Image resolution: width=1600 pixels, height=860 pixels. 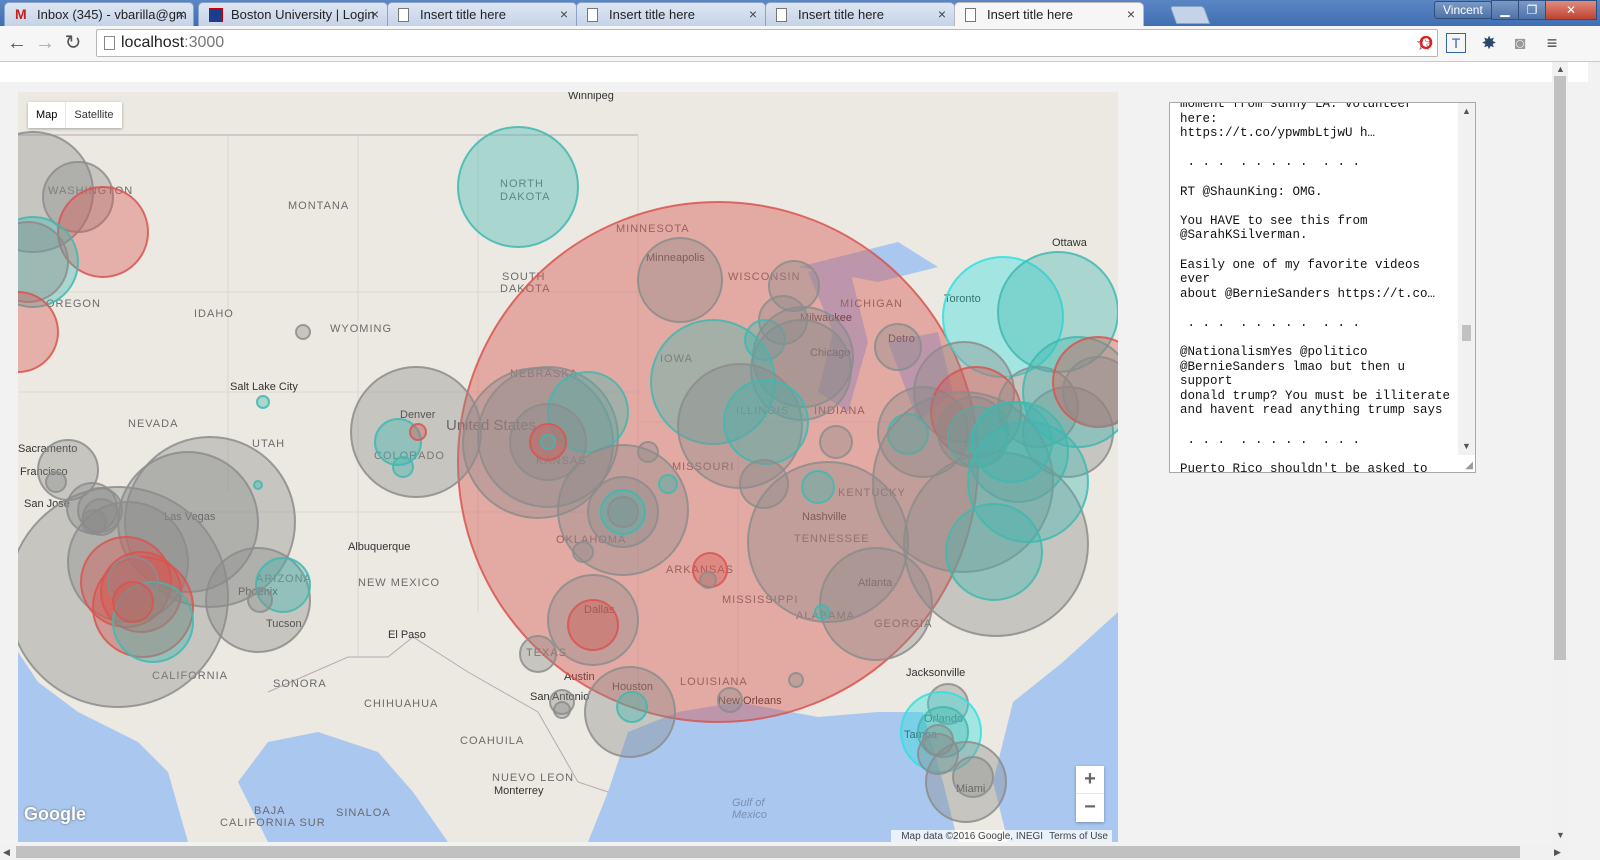 What do you see at coordinates (300, 684) in the screenshot?
I see `region-label-sonora: SONORA` at bounding box center [300, 684].